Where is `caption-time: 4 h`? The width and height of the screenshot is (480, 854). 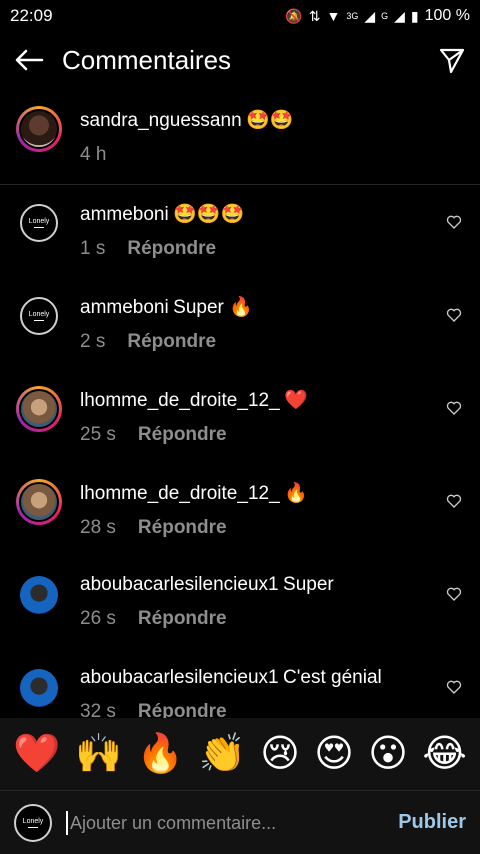 caption-time: 4 h is located at coordinates (93, 154).